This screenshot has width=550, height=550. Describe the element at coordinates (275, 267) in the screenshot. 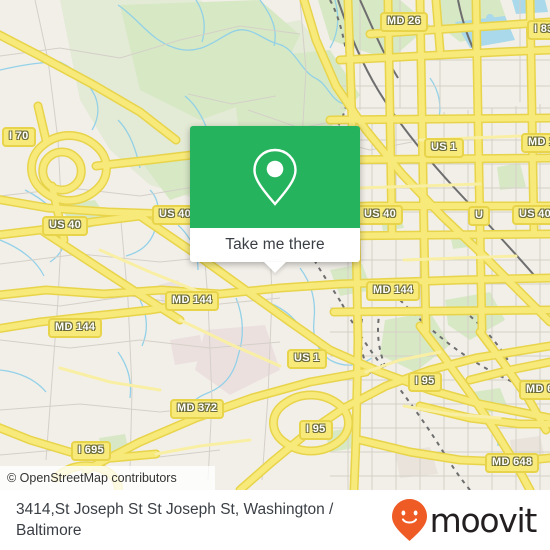

I see `popup-tail-pointer` at that location.